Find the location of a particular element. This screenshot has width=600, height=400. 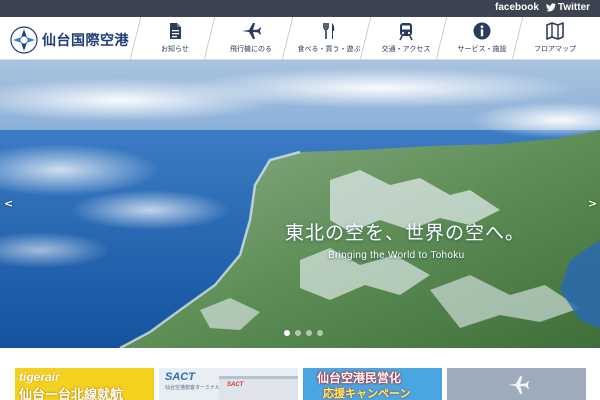

nav-item-access: 交通・アクセス is located at coordinates (401, 38).